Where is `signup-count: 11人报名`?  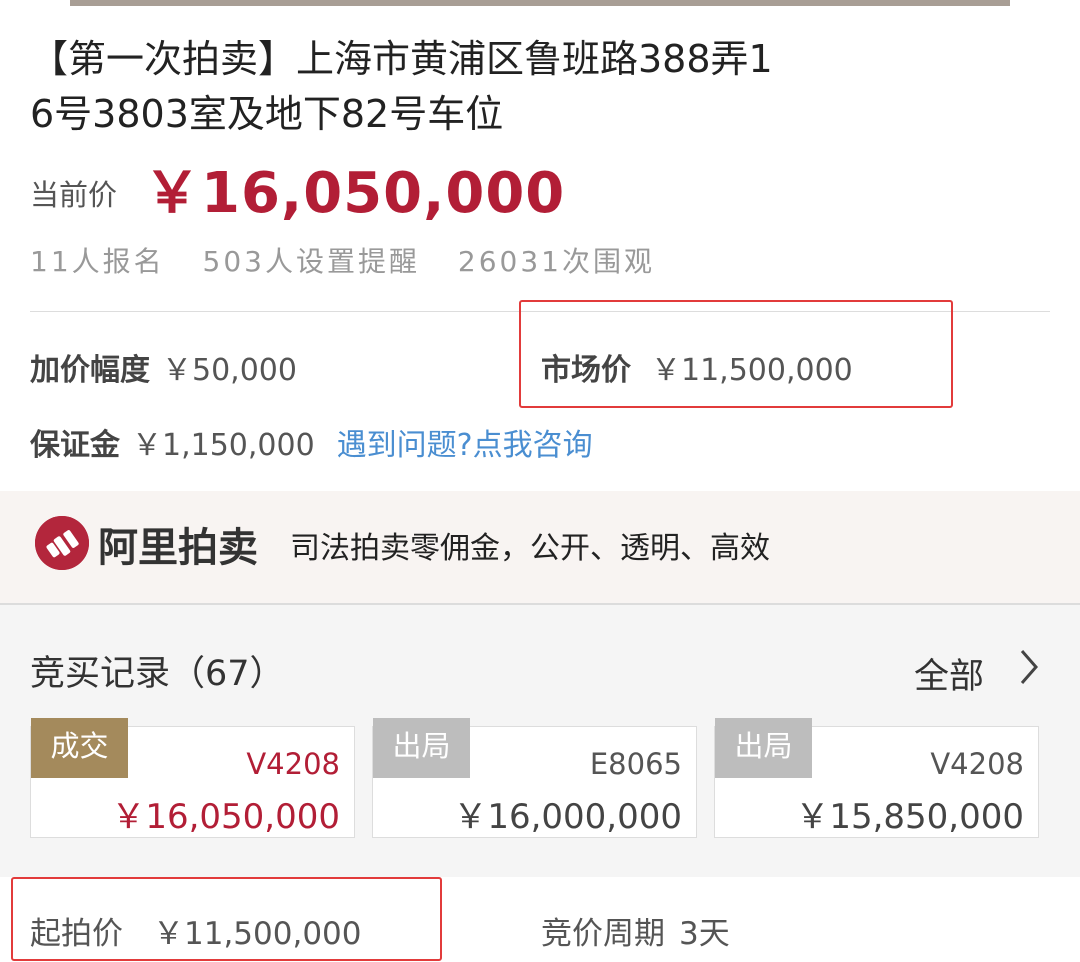 signup-count: 11人报名 is located at coordinates (97, 261).